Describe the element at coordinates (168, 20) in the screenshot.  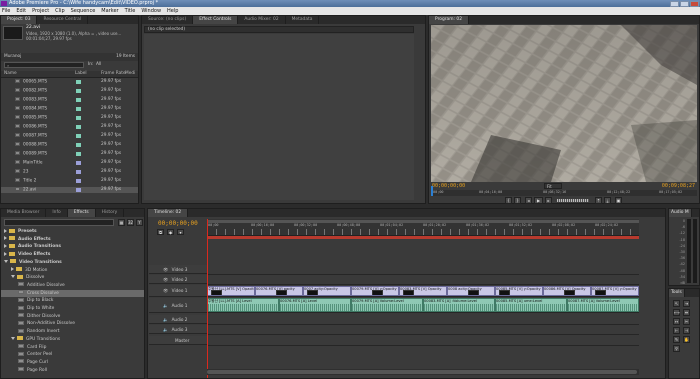
I see `tab-source: Source: (no clips)` at that location.